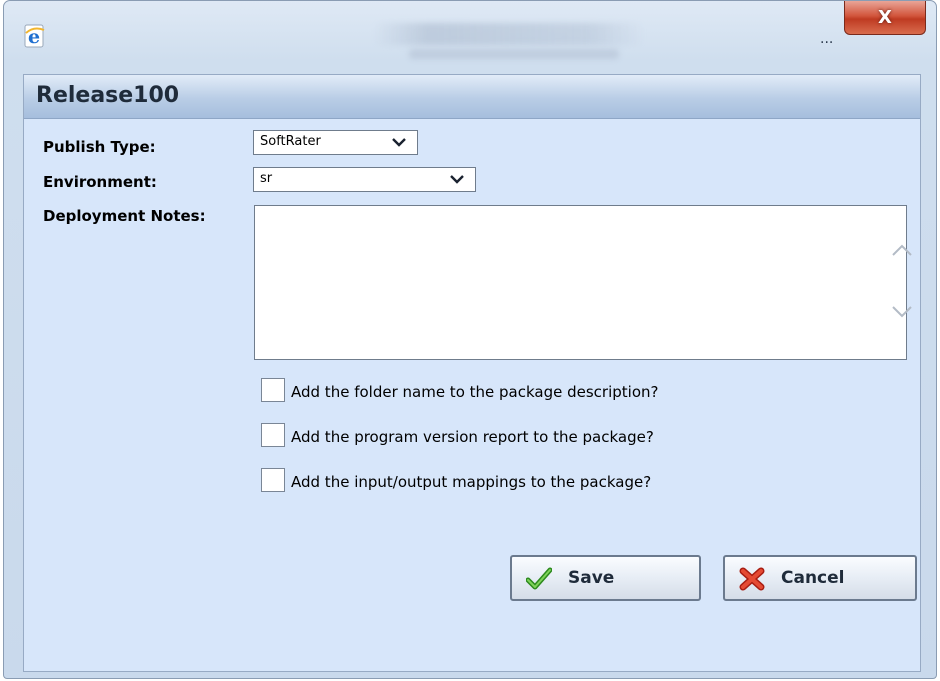  I want to click on publish-type-value: SoftRater, so click(290, 141).